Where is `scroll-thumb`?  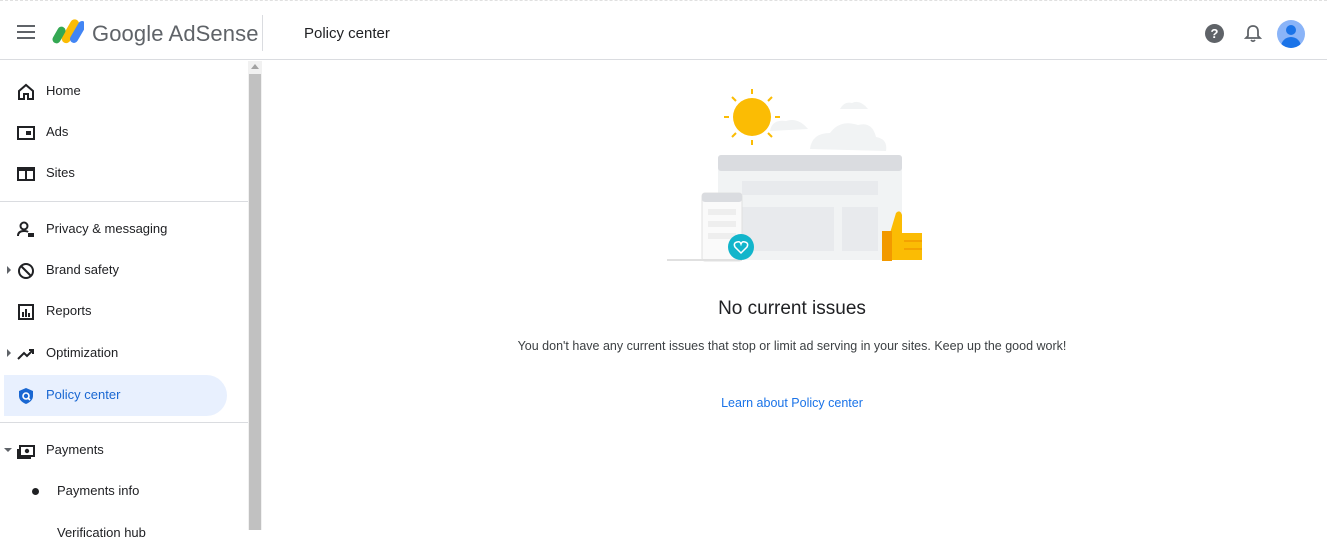
scroll-thumb is located at coordinates (255, 302).